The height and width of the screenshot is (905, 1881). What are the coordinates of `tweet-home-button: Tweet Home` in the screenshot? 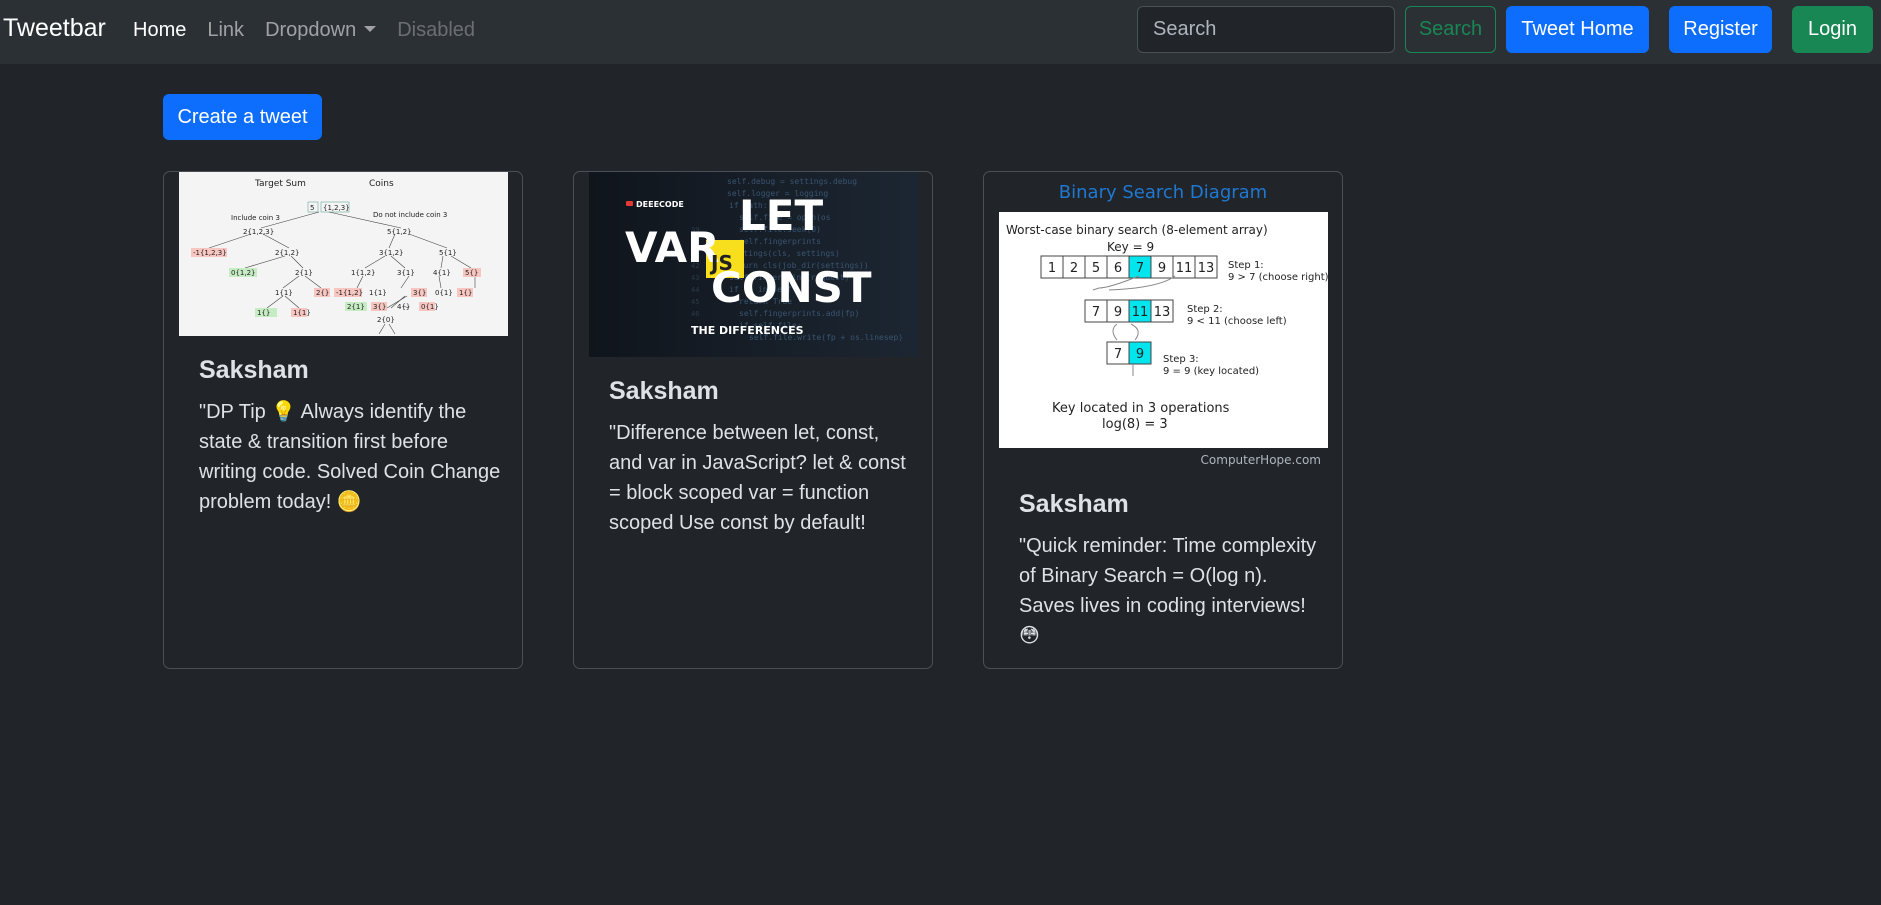 It's located at (1577, 29).